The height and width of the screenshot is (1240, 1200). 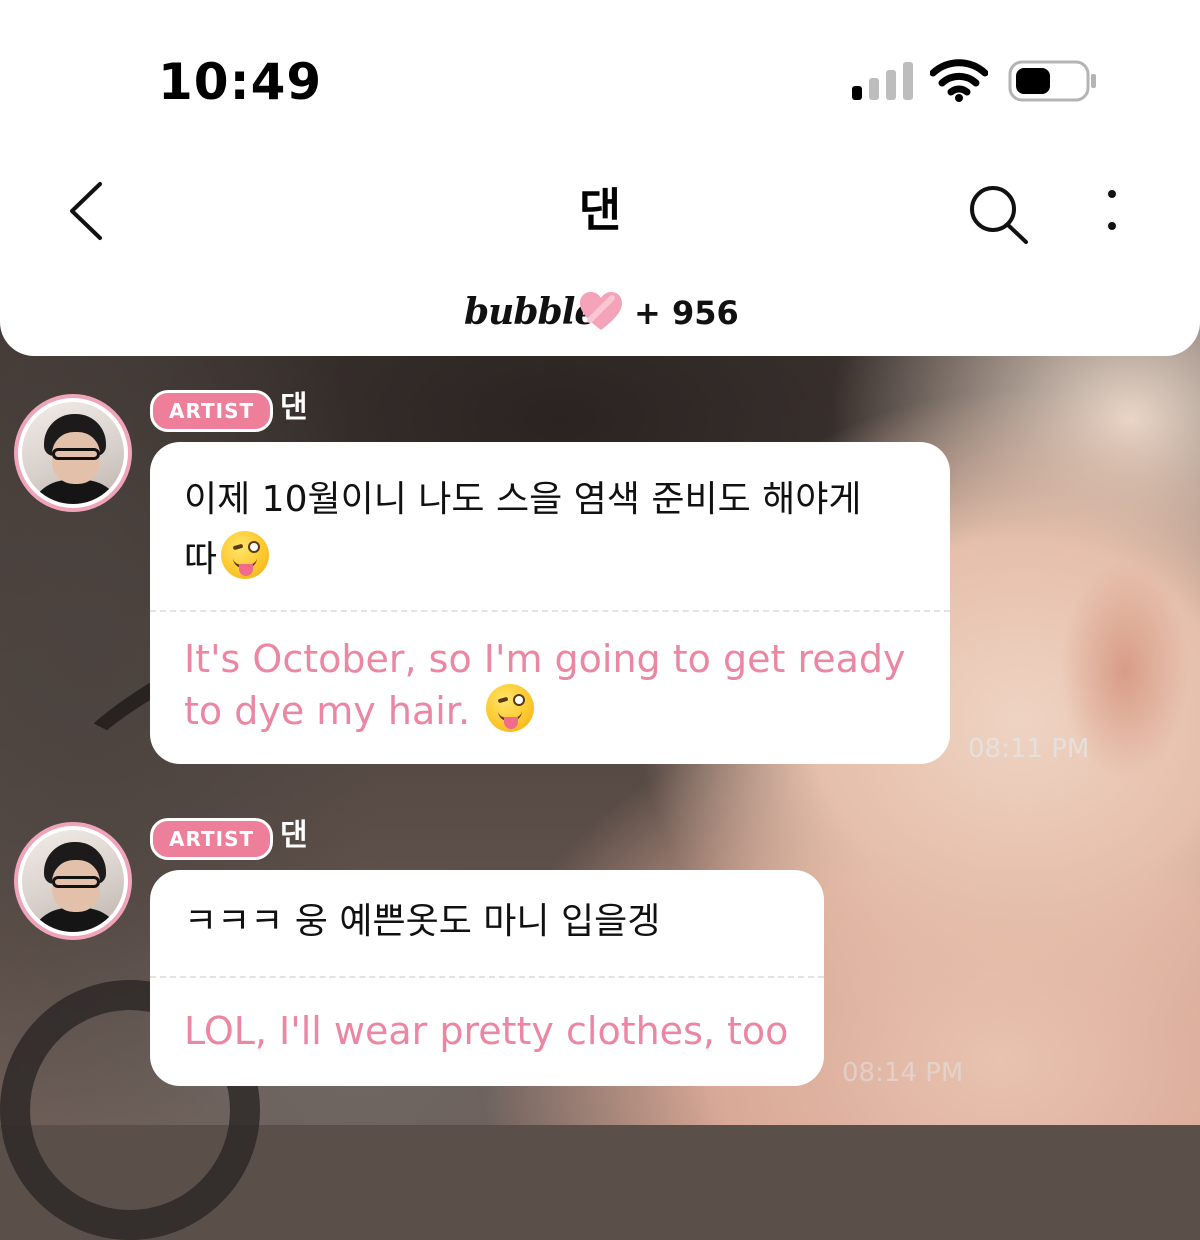 I want to click on wifi-icon, so click(x=959, y=80).